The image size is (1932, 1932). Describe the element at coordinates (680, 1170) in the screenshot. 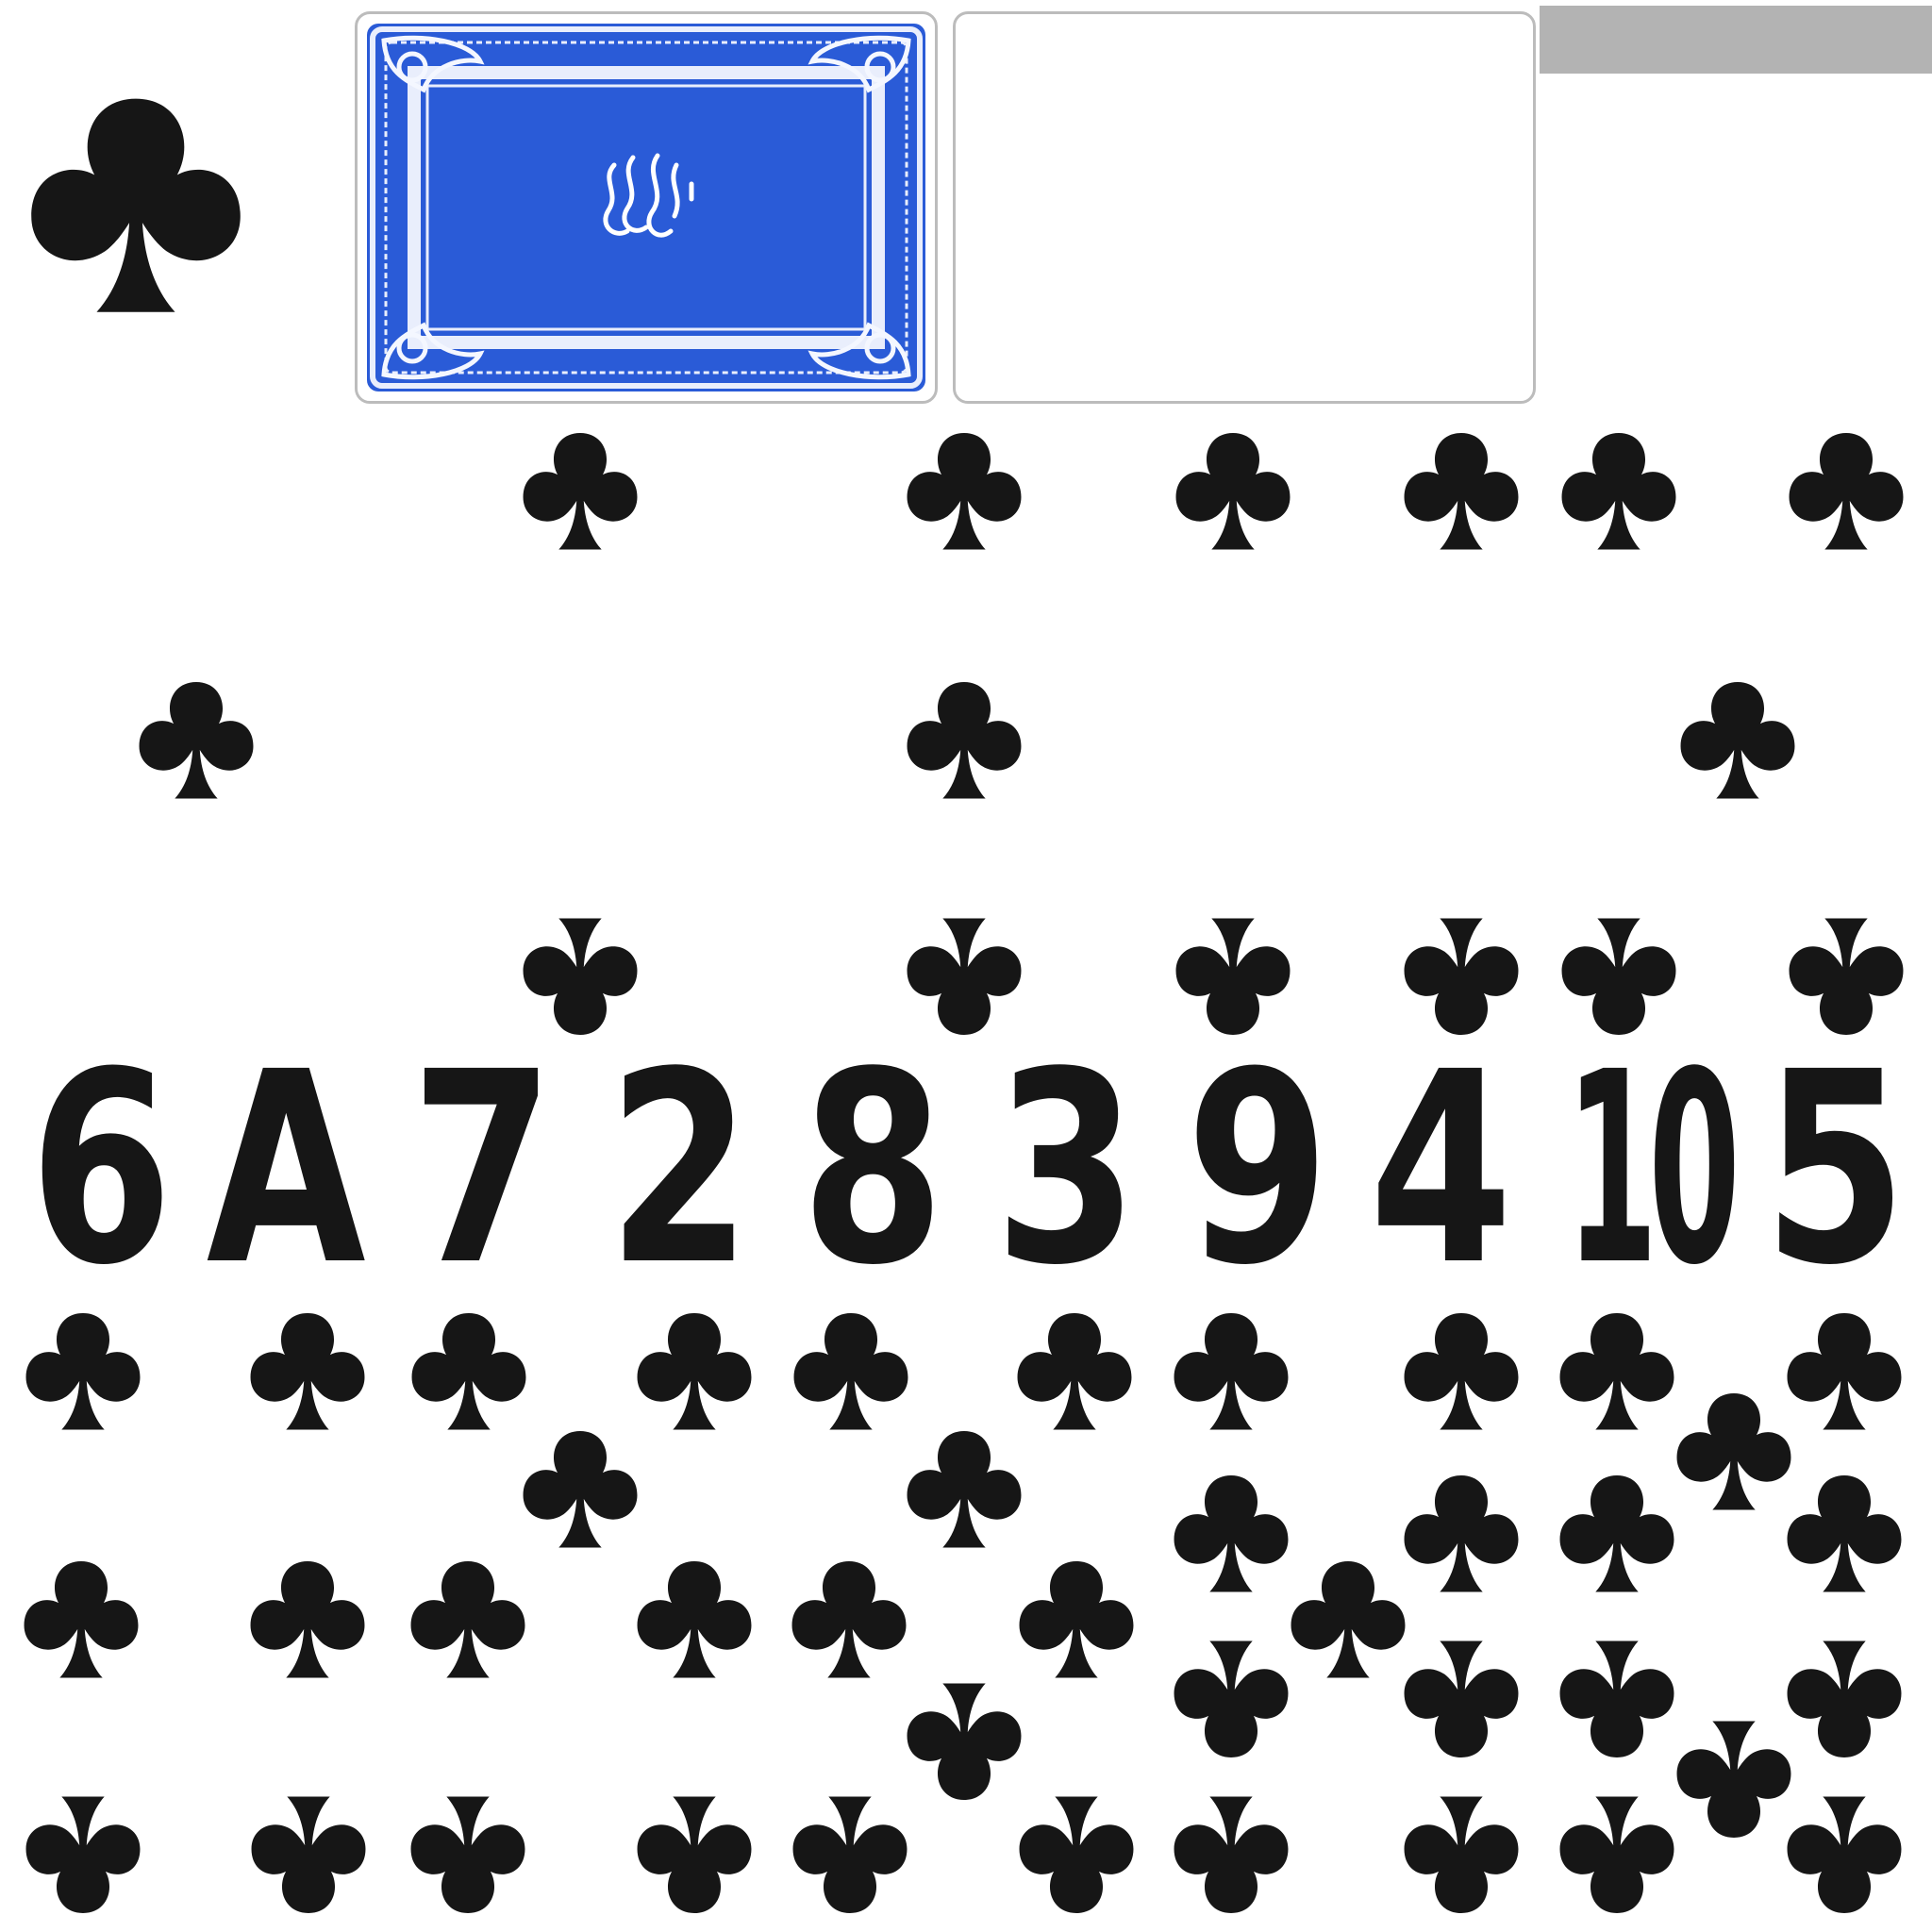

I see `rank-label: 2` at that location.